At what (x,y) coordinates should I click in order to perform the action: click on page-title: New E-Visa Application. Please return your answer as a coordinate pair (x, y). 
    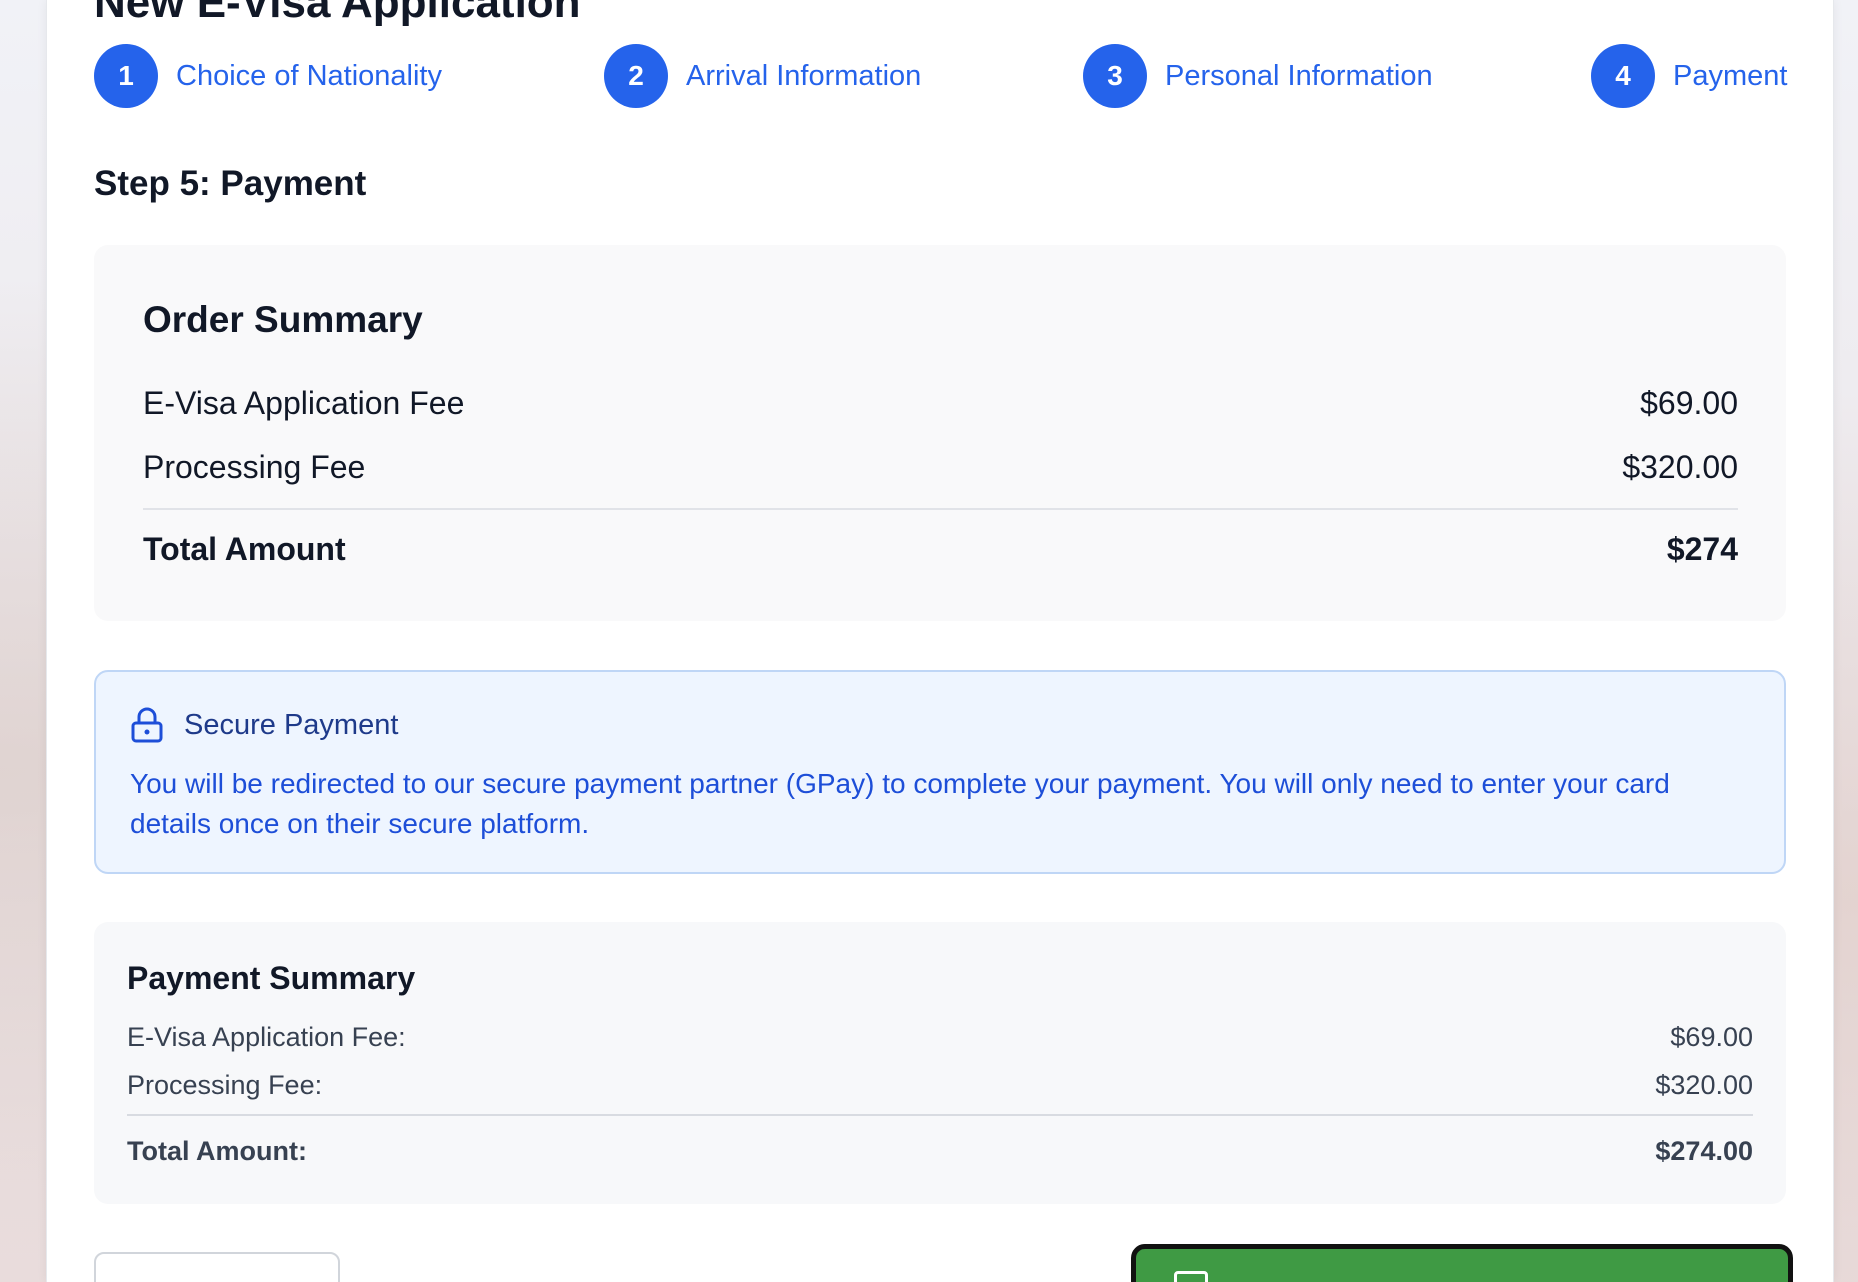
    Looking at the image, I should click on (337, 13).